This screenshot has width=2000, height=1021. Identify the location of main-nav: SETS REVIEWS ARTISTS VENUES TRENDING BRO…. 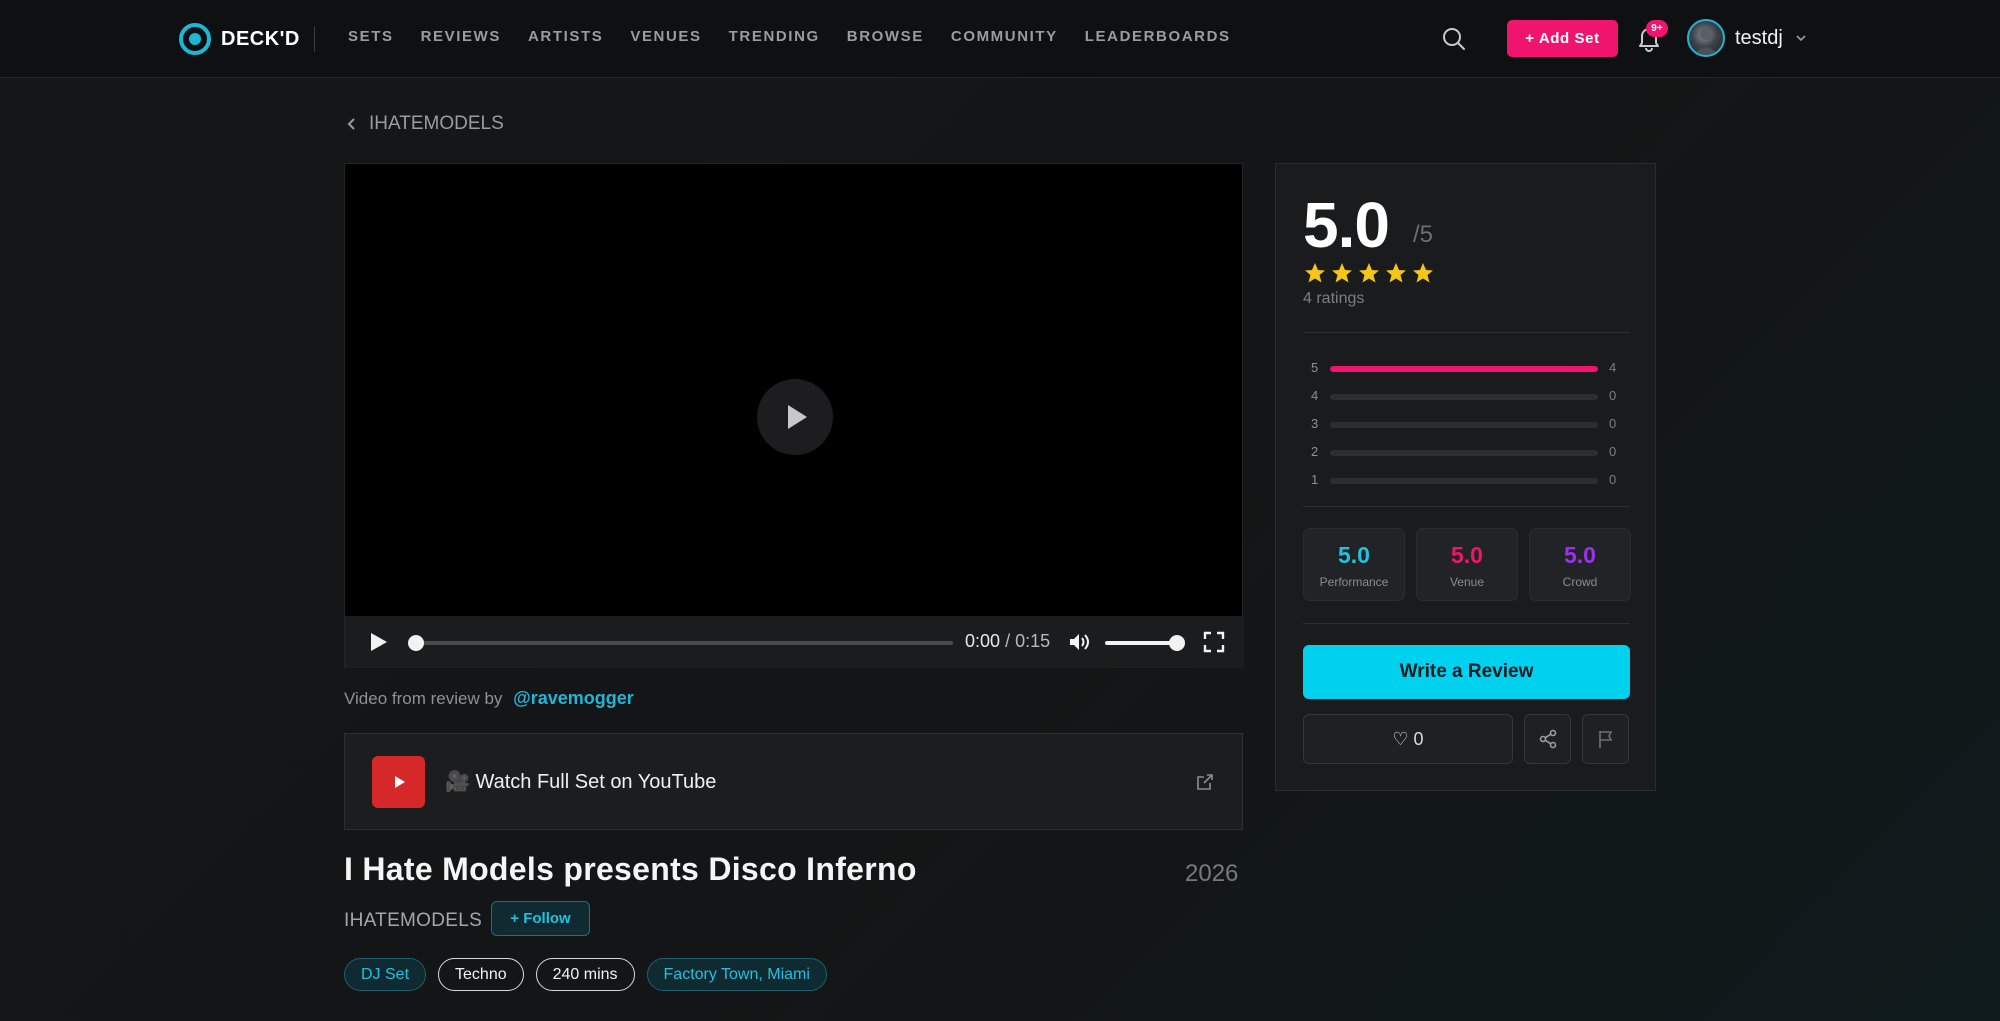
(803, 36).